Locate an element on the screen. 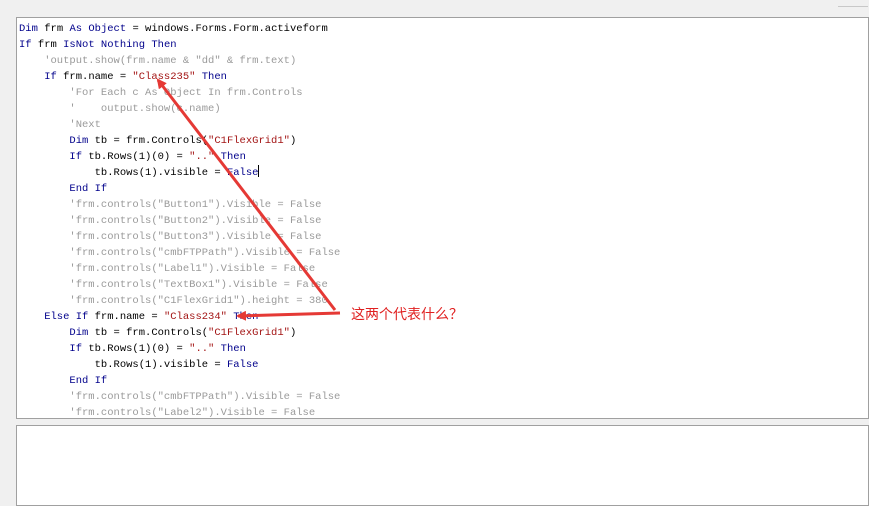 The image size is (869, 506). code-line: 'For Each c As Object In frm.Controls is located at coordinates (179, 93).